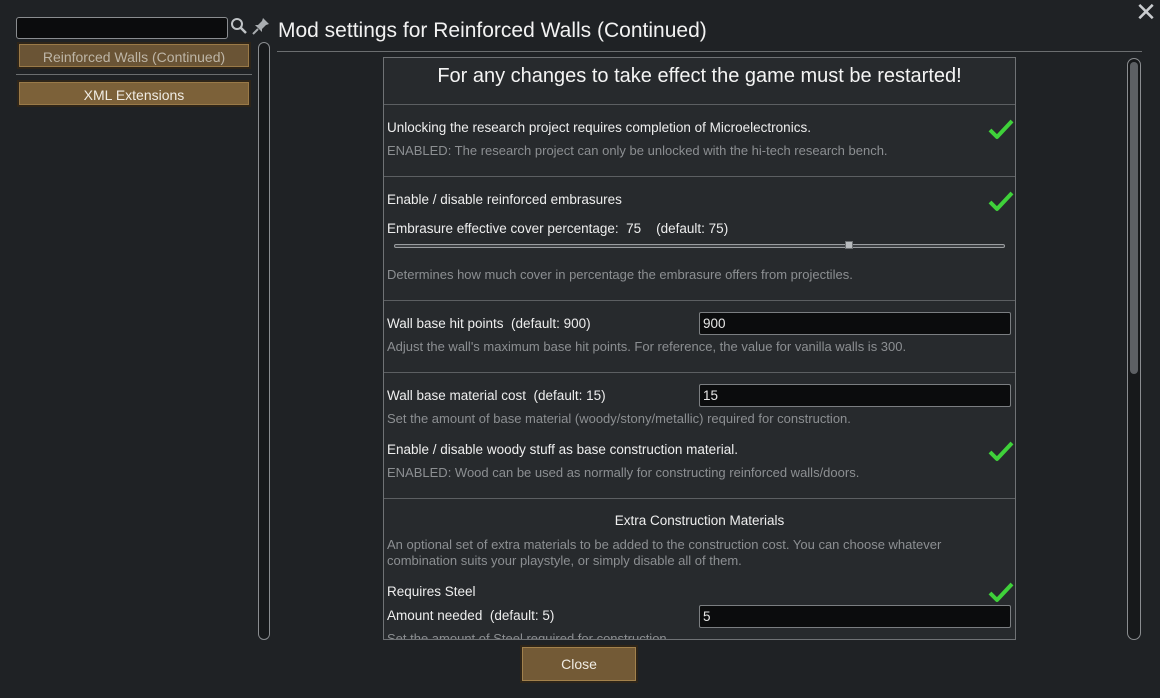 The height and width of the screenshot is (698, 1160). Describe the element at coordinates (134, 55) in the screenshot. I see `mod-list-item-reinforced-walls: Reinforced Walls (Continued)` at that location.